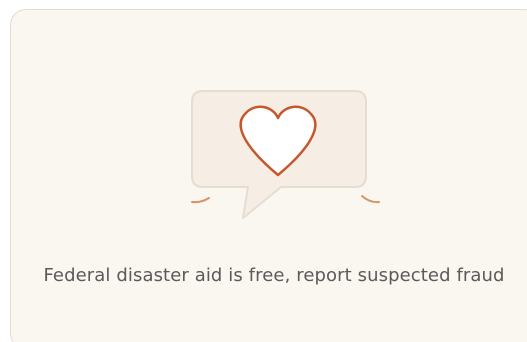 The height and width of the screenshot is (342, 527). What do you see at coordinates (200, 200) in the screenshot?
I see `accent-dash-left` at bounding box center [200, 200].